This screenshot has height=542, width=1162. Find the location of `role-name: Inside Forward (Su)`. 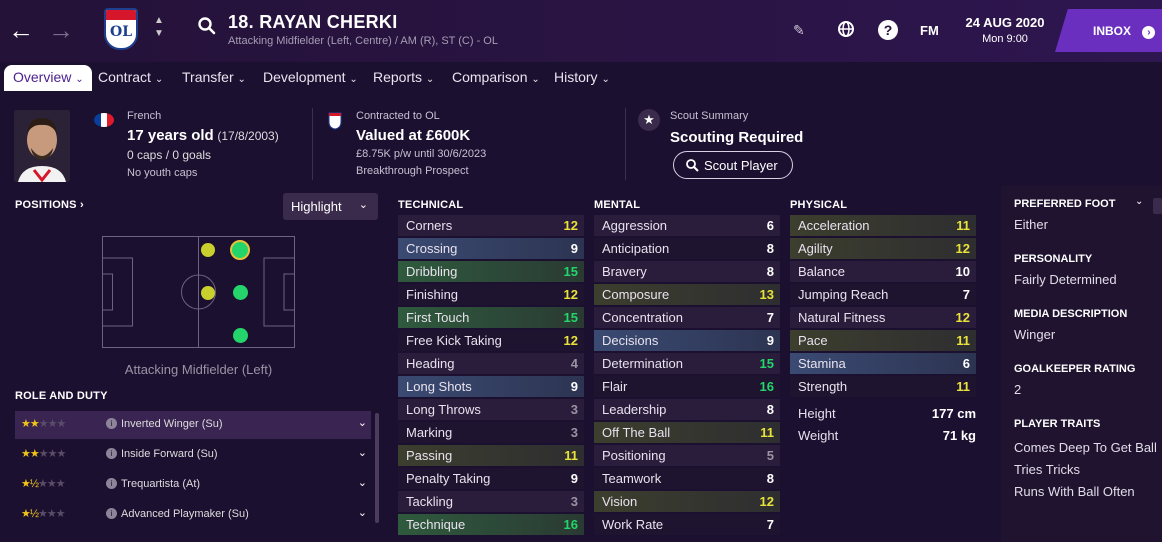

role-name: Inside Forward (Su) is located at coordinates (169, 454).